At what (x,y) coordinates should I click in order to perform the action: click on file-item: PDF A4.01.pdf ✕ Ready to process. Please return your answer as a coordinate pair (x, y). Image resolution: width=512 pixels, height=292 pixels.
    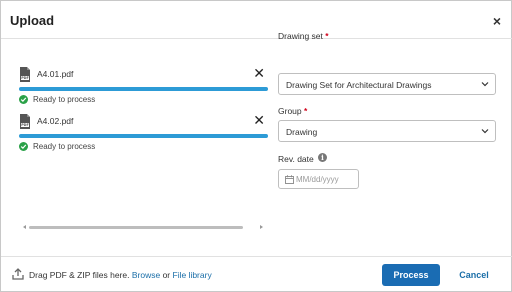
    Looking at the image, I should click on (144, 85).